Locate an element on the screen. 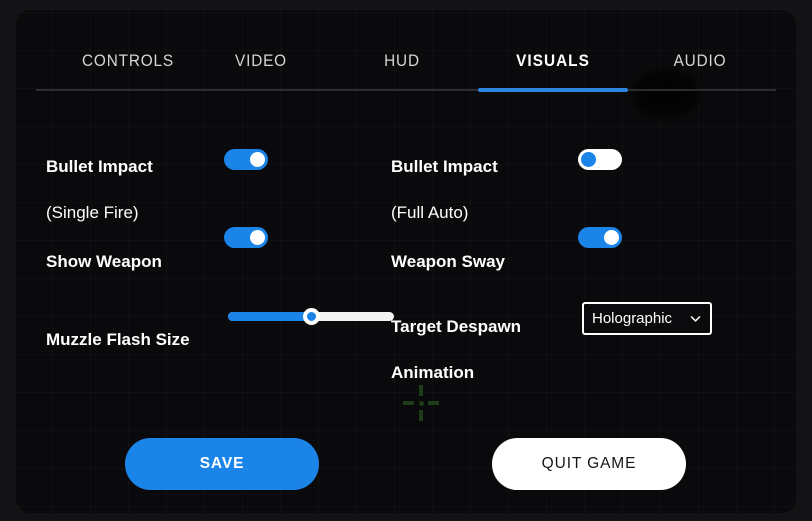  label-main: Show Weapon is located at coordinates (104, 261).